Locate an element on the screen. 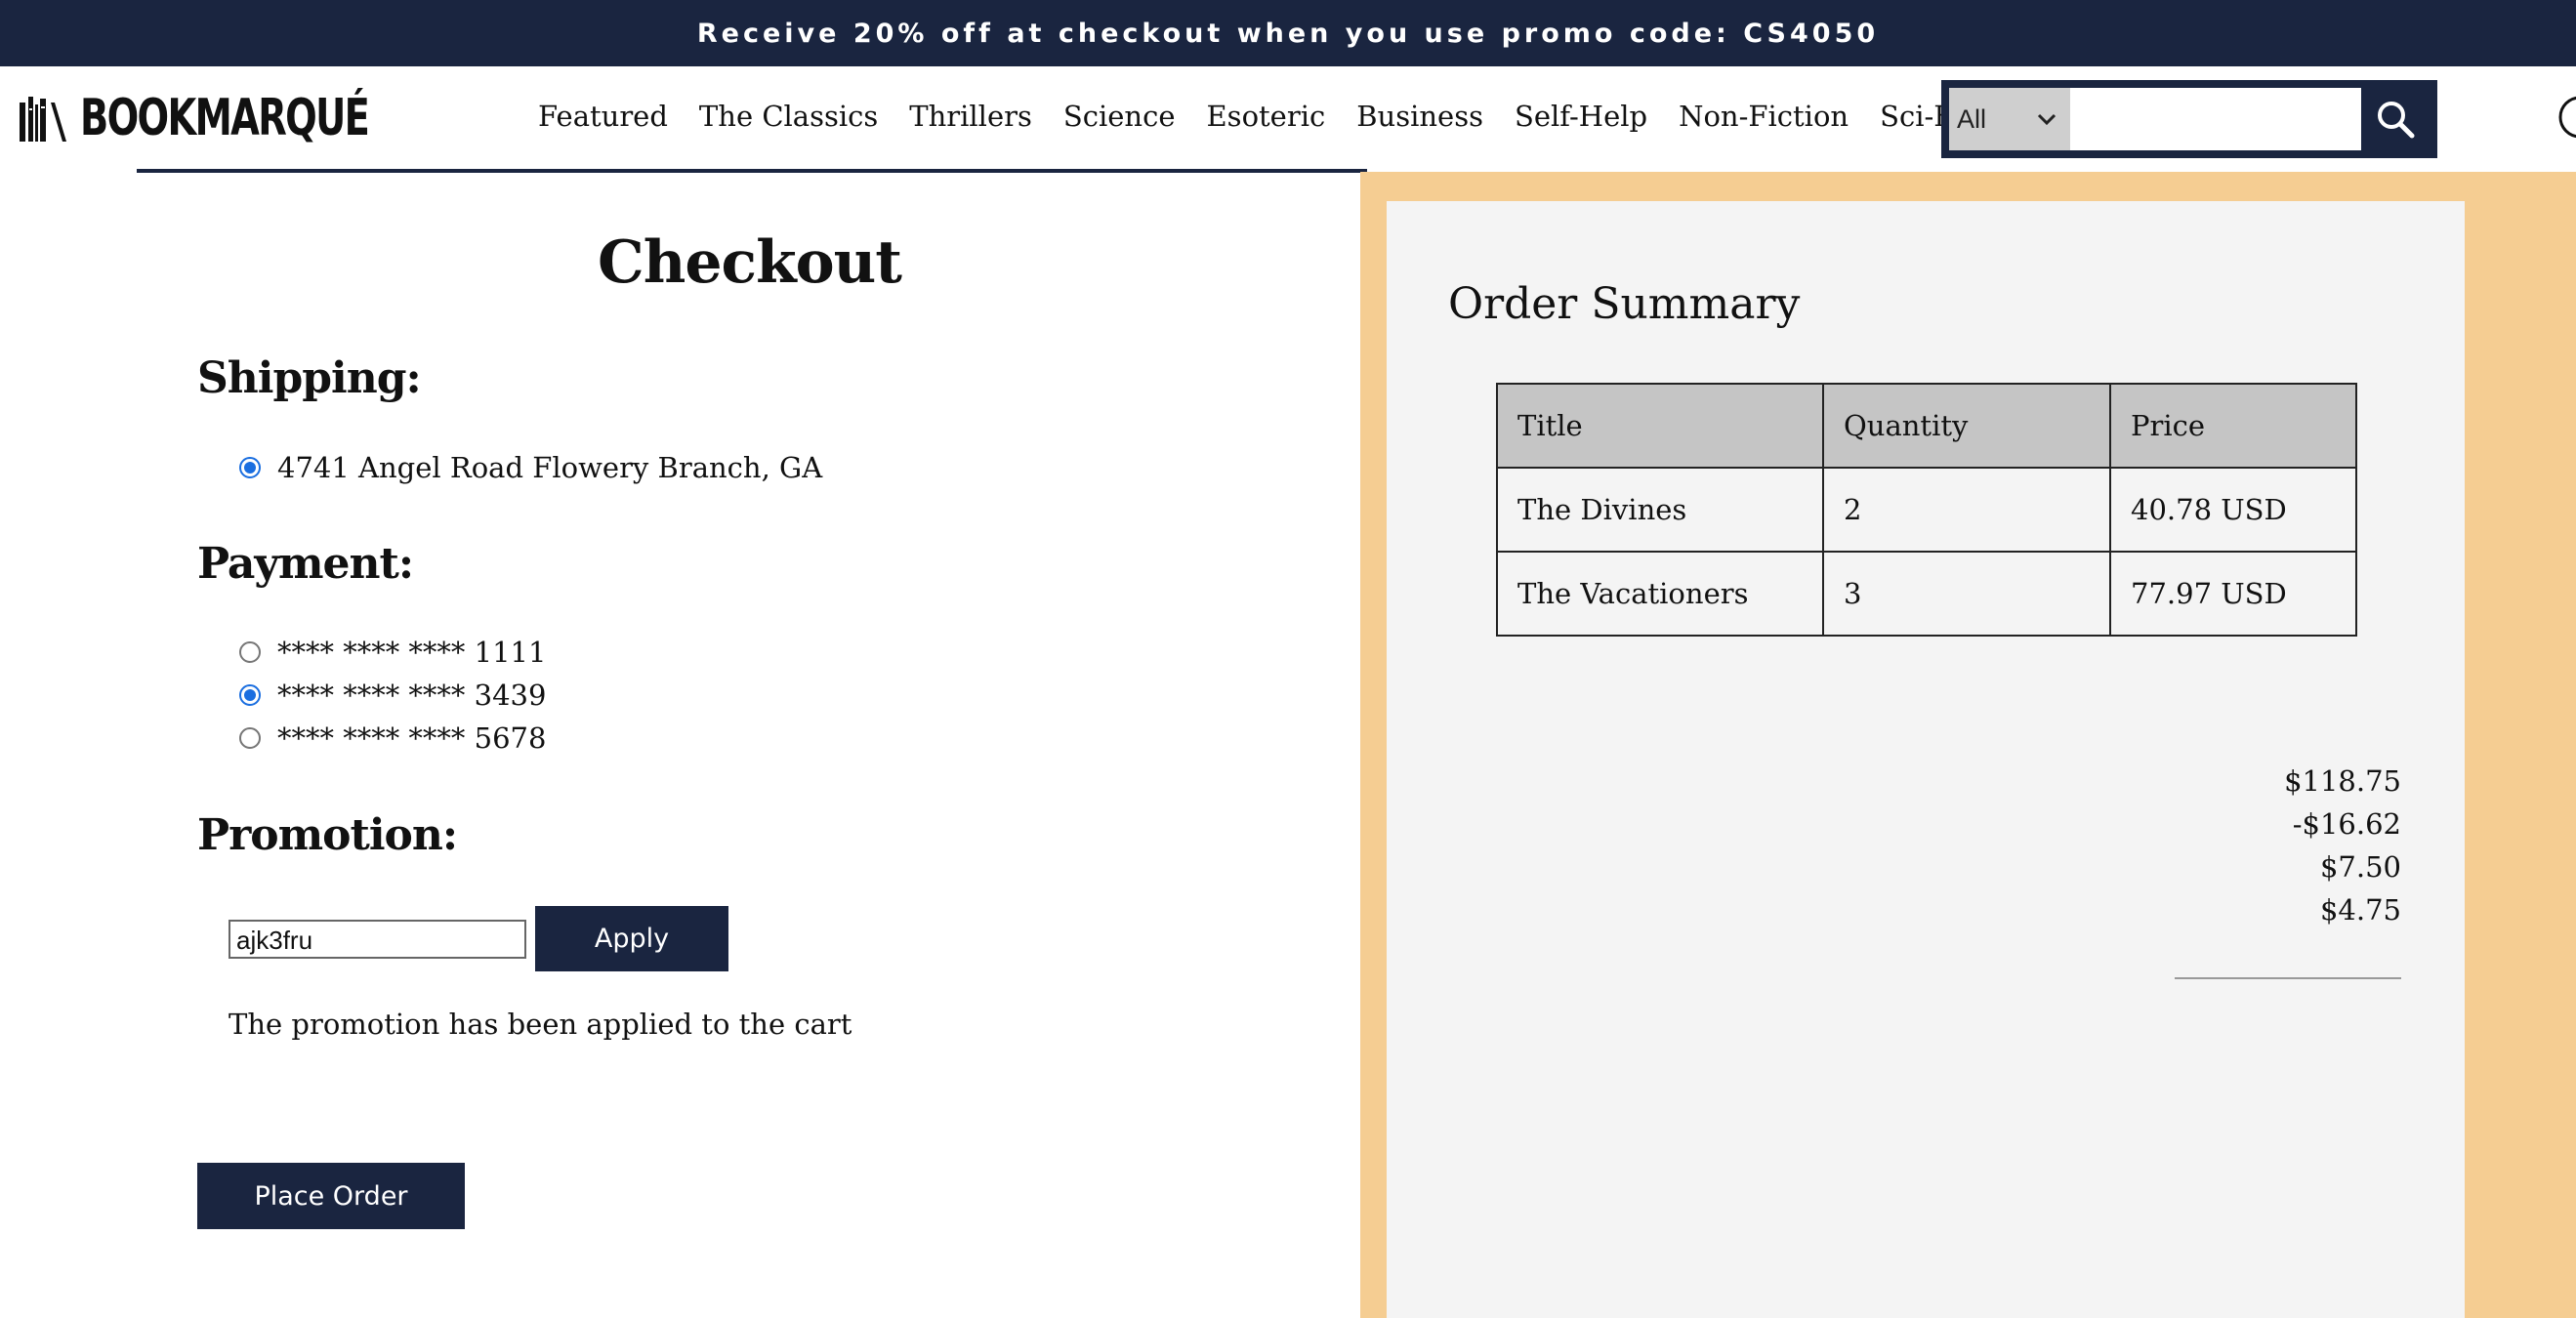 The height and width of the screenshot is (1318, 2576). search-icon is located at coordinates (2396, 120).